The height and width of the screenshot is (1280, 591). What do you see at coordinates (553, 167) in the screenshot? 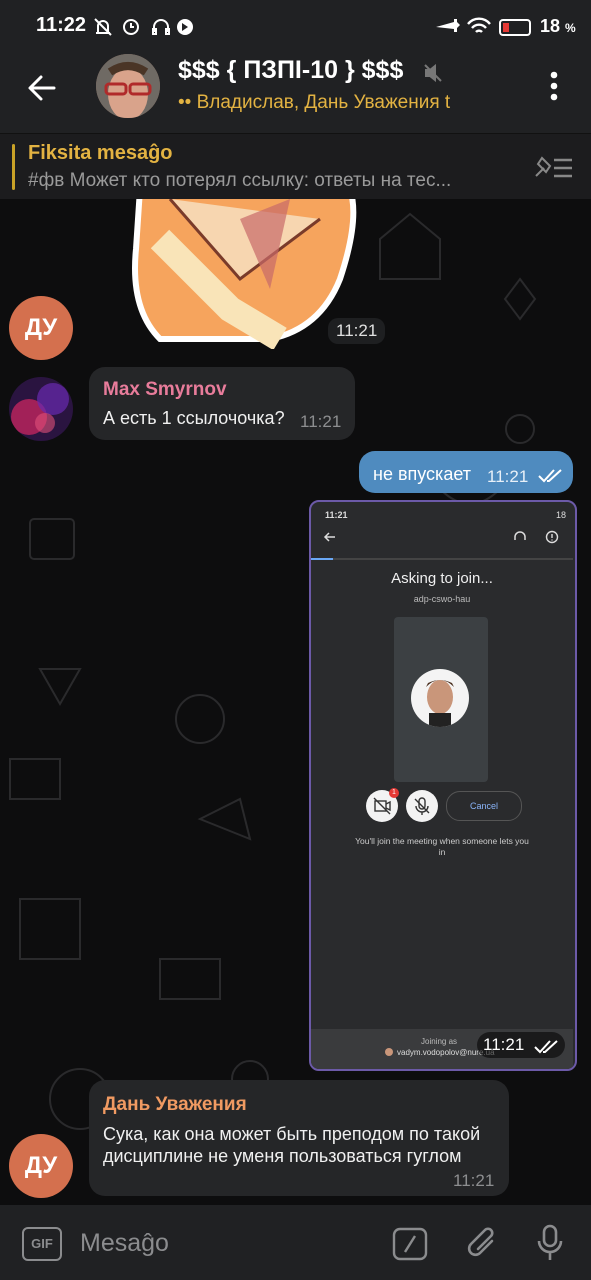
I see `pin-list-icon` at bounding box center [553, 167].